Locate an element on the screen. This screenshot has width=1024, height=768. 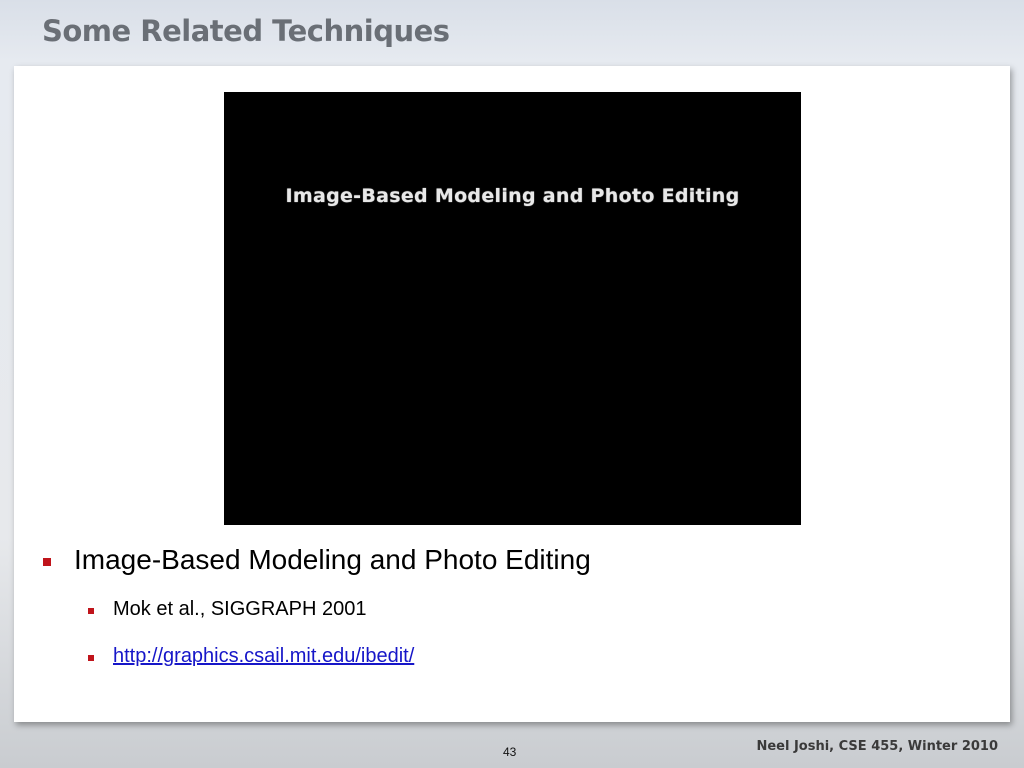
bullet-main-text: Image-Based Modeling and Photo Editing is located at coordinates (332, 559).